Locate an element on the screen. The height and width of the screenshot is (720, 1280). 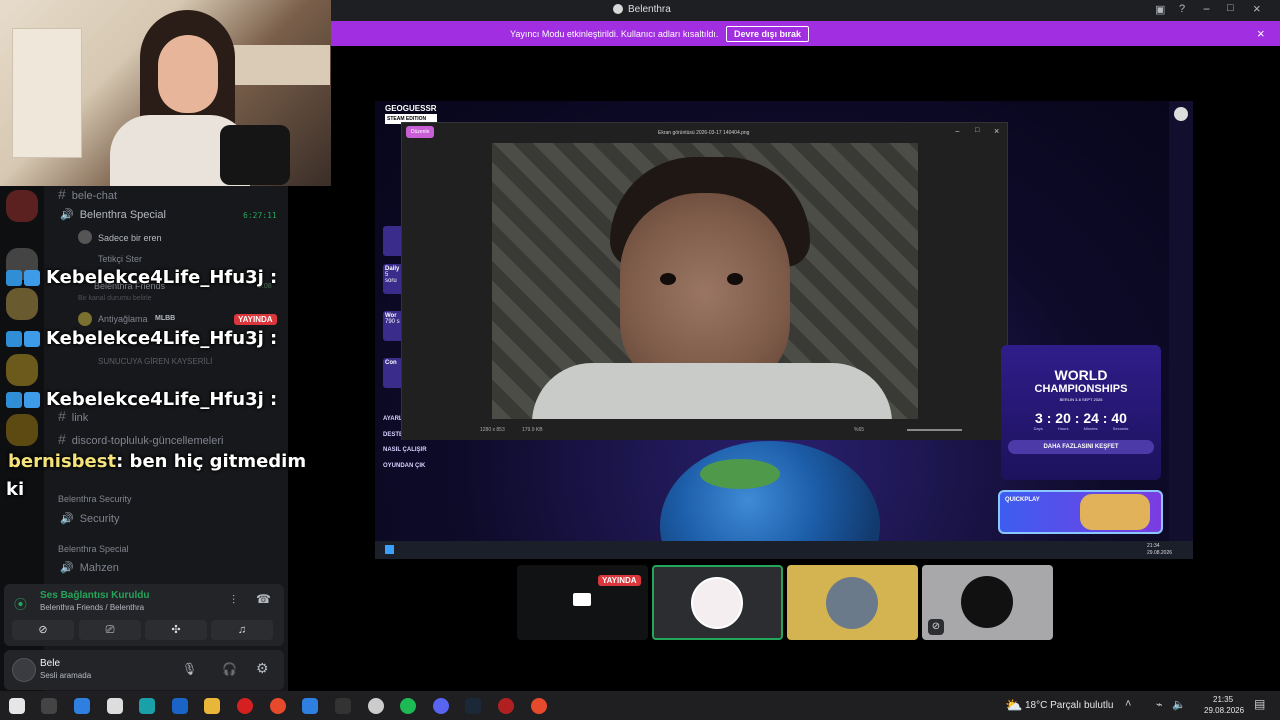
category-security: Belenthra Security is located at coordinates (95, 499).